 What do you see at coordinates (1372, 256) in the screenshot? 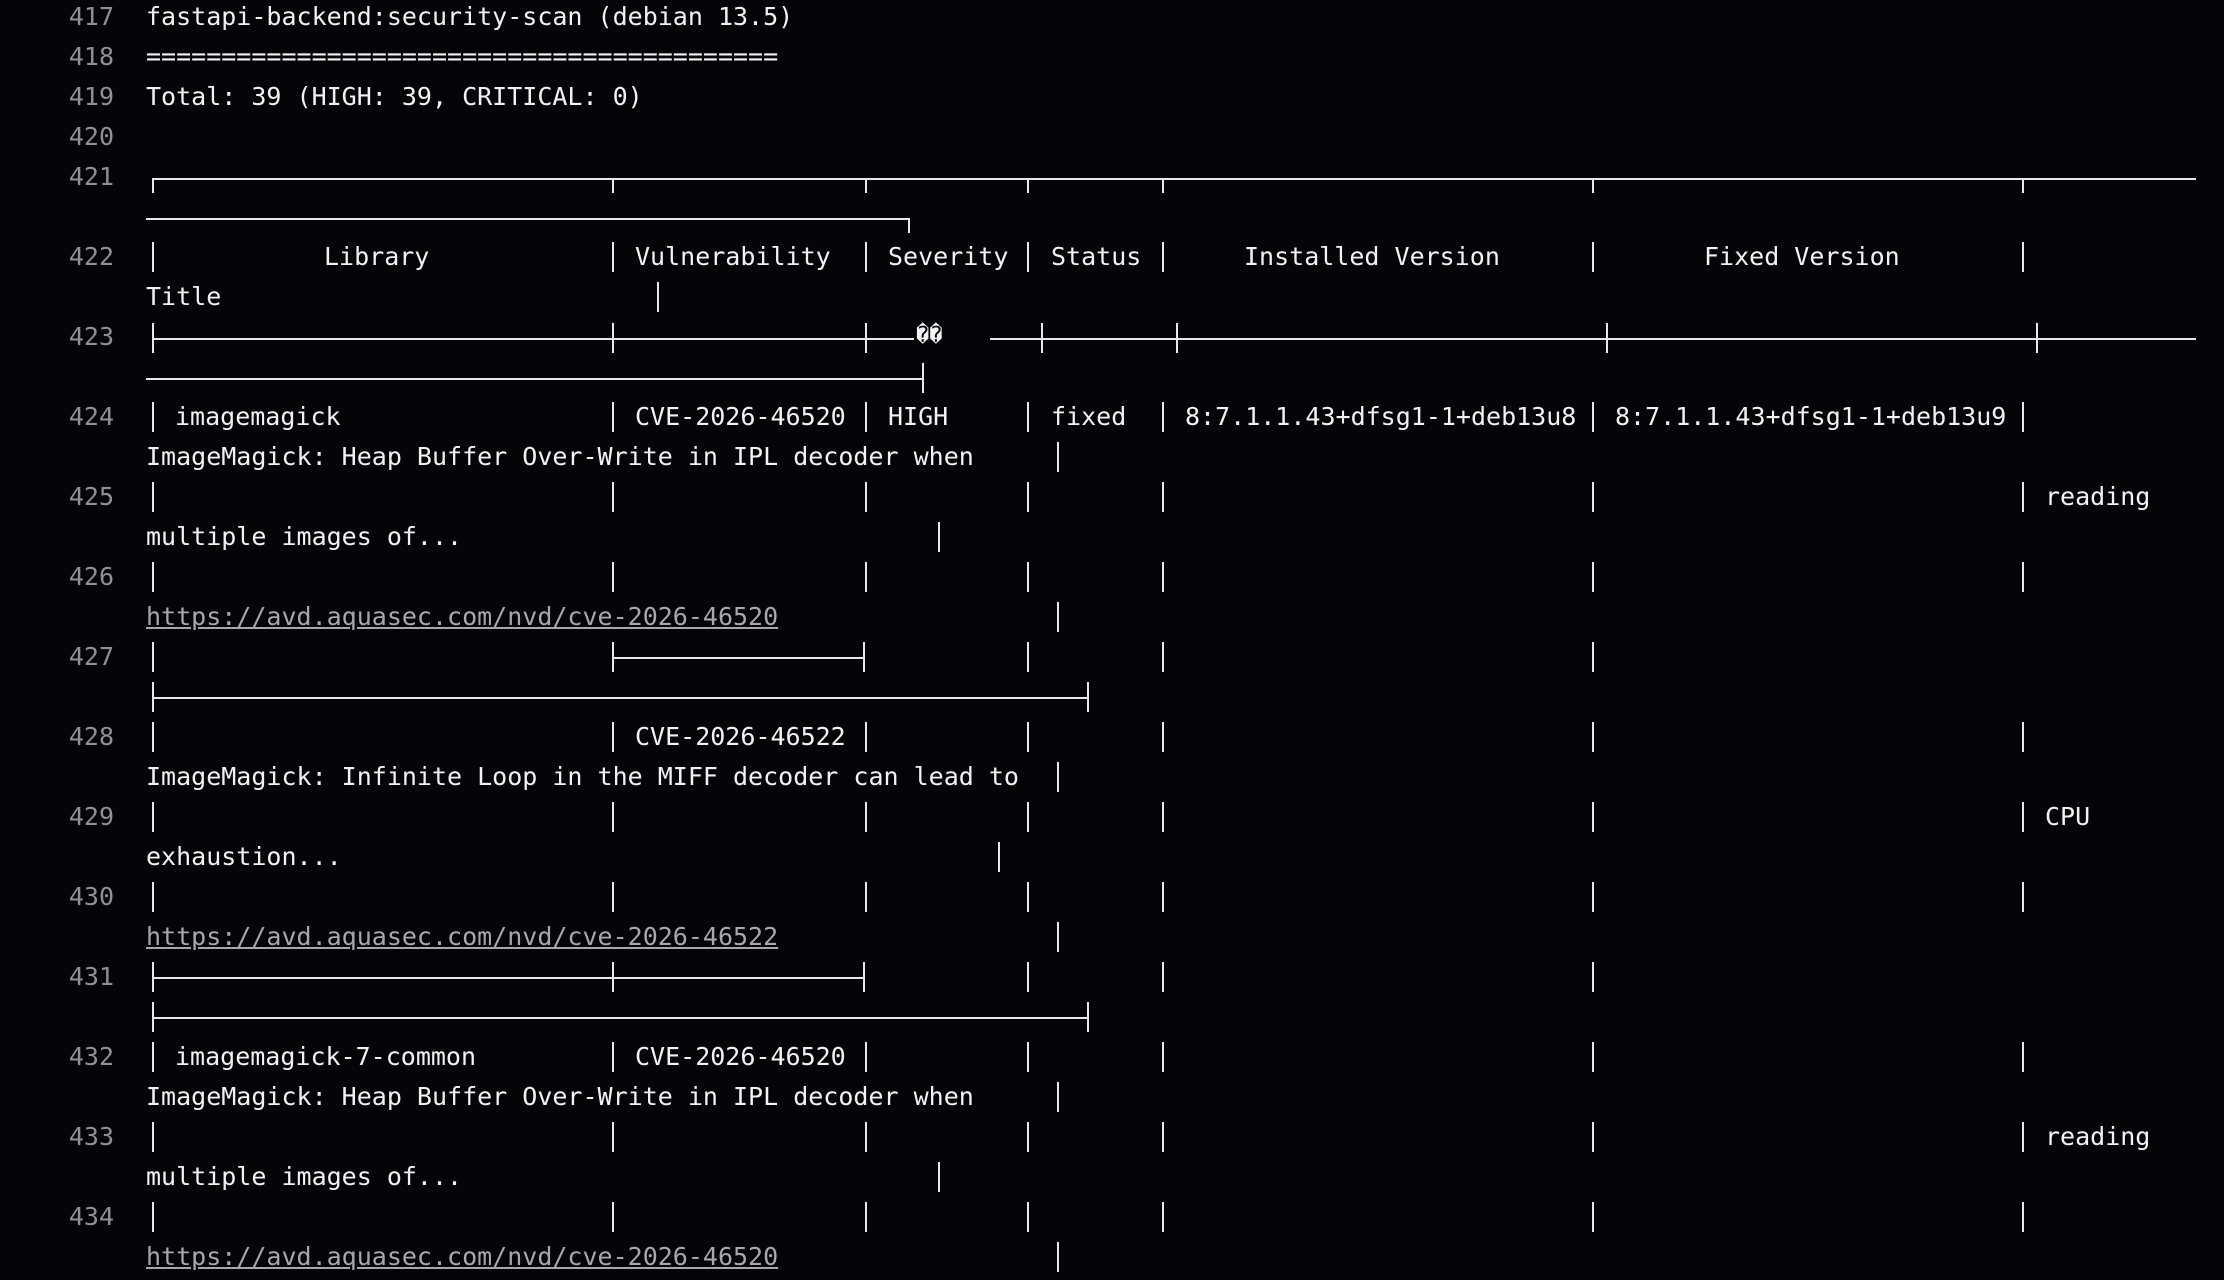
I see `column-header-installed: Installed Version` at bounding box center [1372, 256].